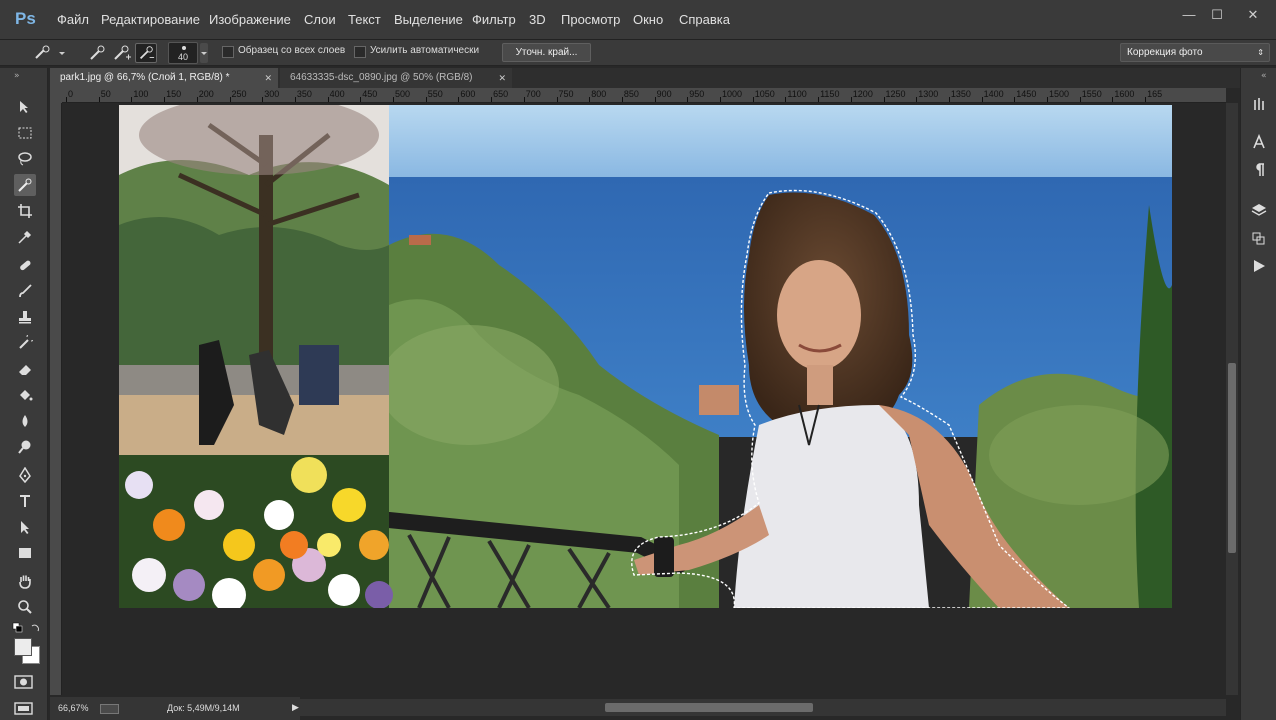 This screenshot has height=720, width=1276. I want to click on ruler-origin, so click(56, 95).